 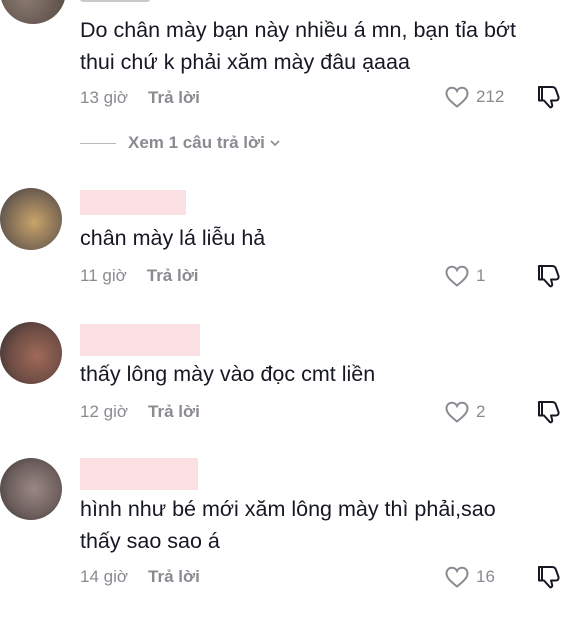 What do you see at coordinates (104, 411) in the screenshot?
I see `comment-time: 12 giờ` at bounding box center [104, 411].